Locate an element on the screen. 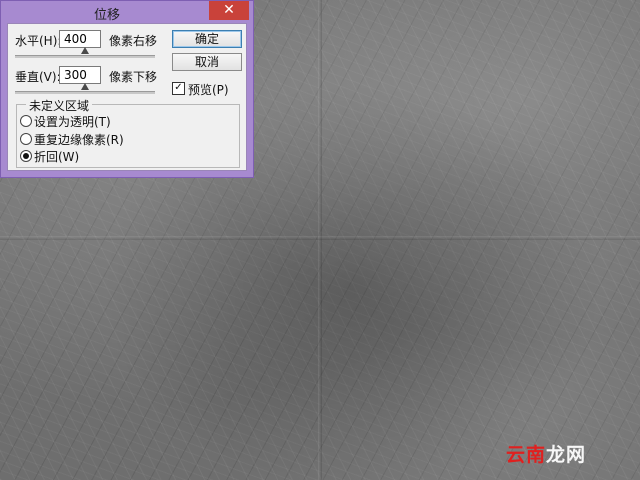 Image resolution: width=640 pixels, height=480 pixels. preview-label: 预览(P) is located at coordinates (208, 90).